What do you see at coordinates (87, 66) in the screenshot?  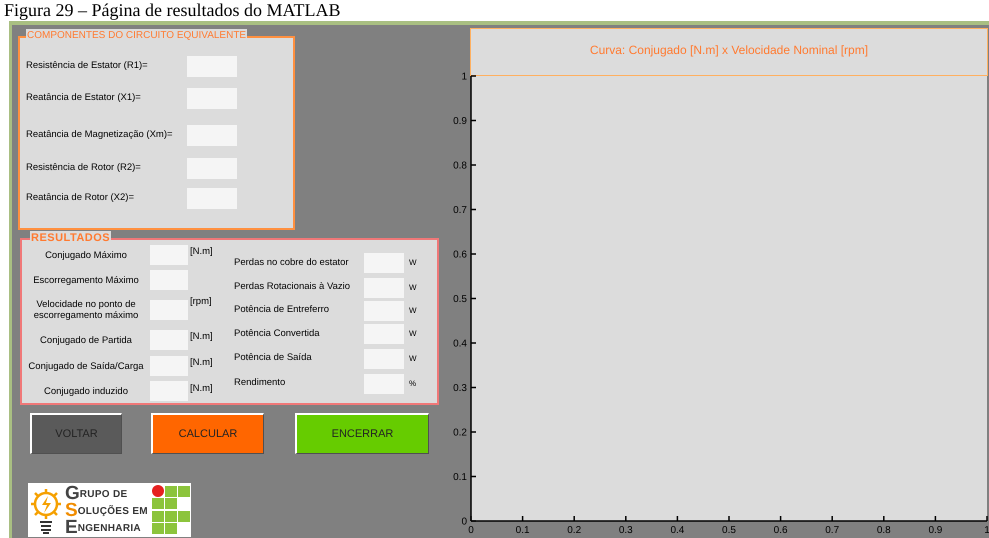 I see `field-label: Resistência de Estator (R1)=` at bounding box center [87, 66].